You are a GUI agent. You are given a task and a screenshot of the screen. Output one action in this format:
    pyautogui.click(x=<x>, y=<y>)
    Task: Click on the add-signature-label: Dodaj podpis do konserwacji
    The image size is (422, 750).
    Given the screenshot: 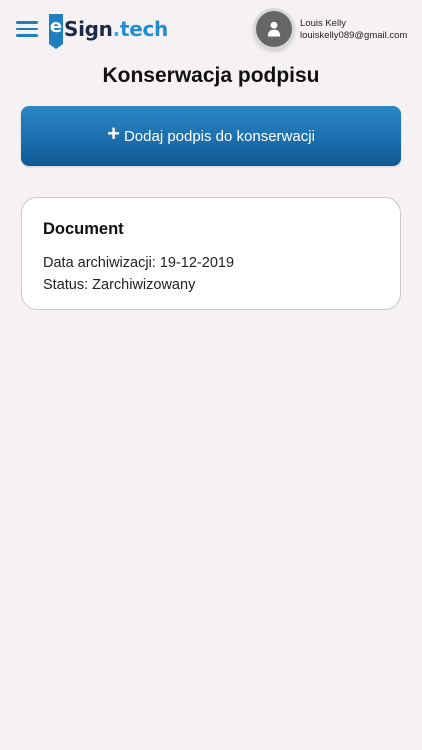 What is the action you would take?
    pyautogui.click(x=219, y=136)
    